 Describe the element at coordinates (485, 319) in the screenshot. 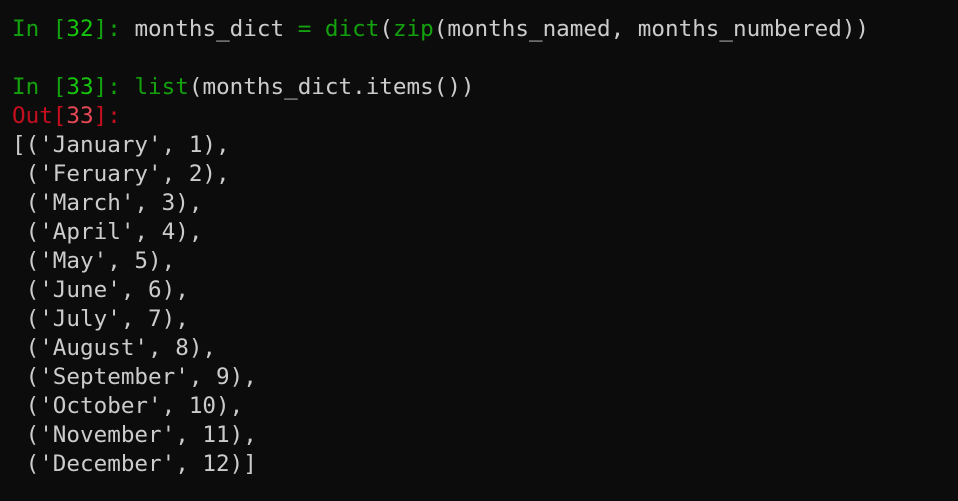

I see `output-line: ('July', 7),` at that location.